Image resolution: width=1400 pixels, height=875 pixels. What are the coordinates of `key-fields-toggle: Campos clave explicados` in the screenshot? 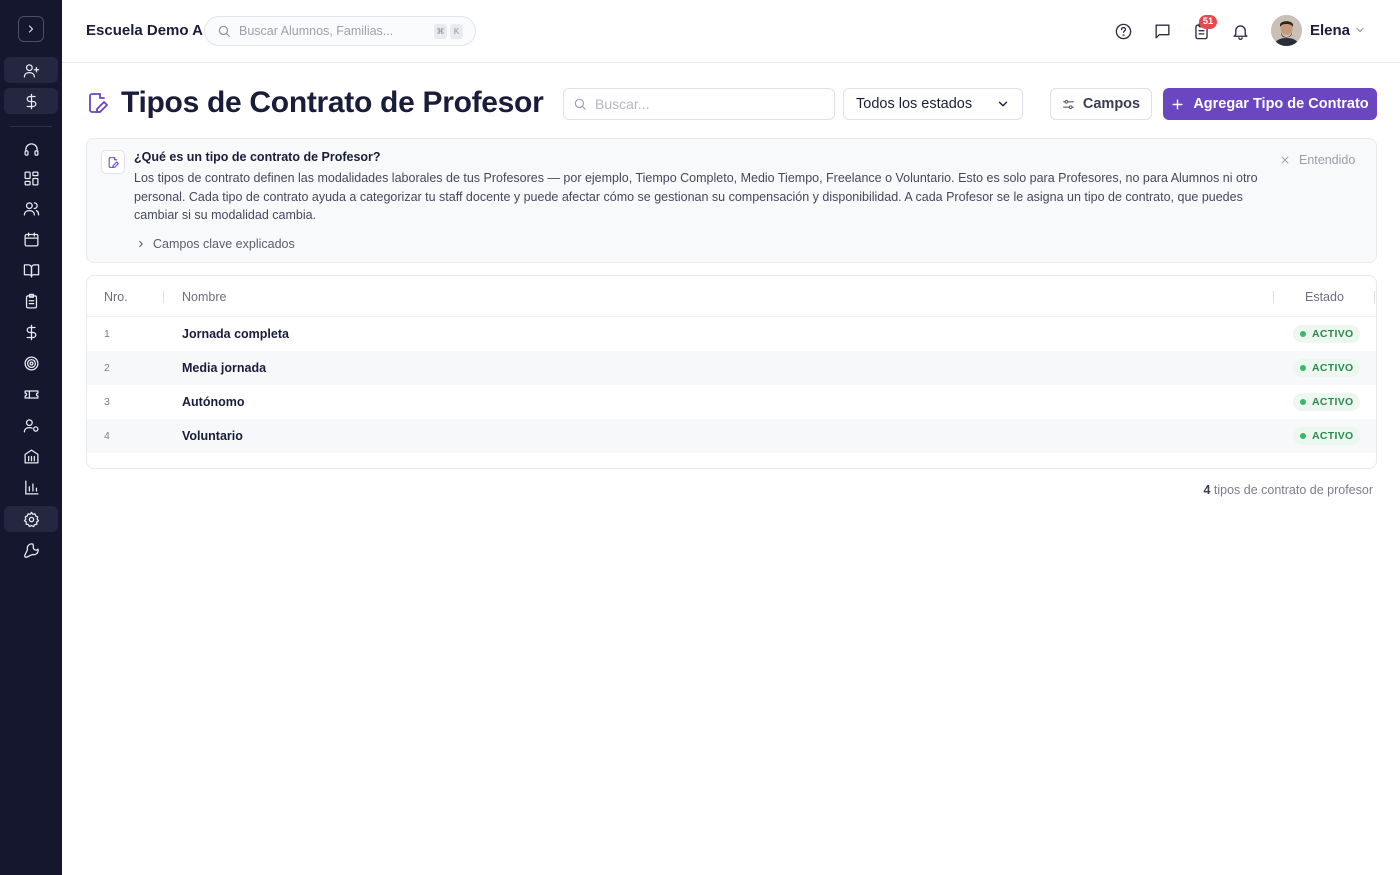 It's located at (215, 244).